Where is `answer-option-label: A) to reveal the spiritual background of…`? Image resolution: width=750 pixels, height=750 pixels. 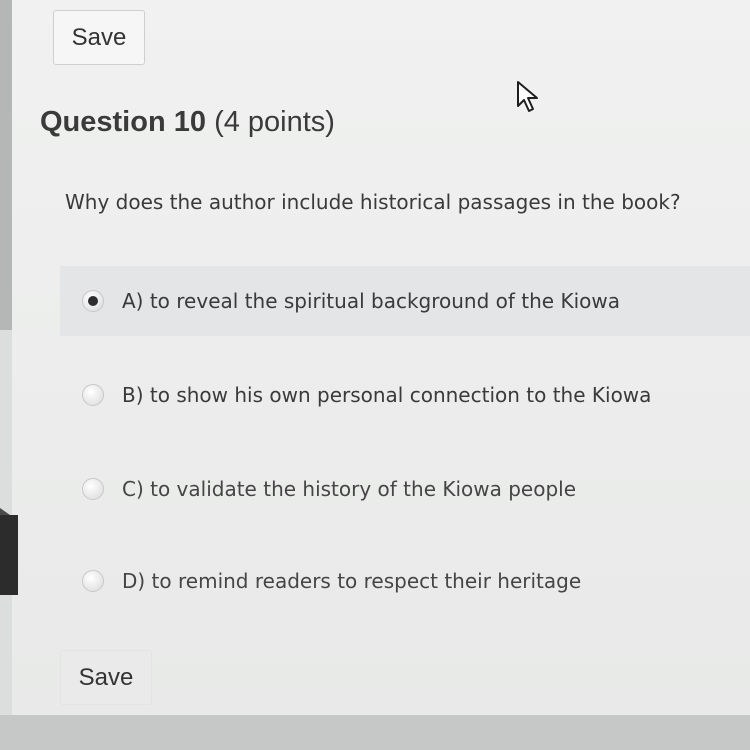 answer-option-label: A) to reveal the spiritual background of… is located at coordinates (371, 301).